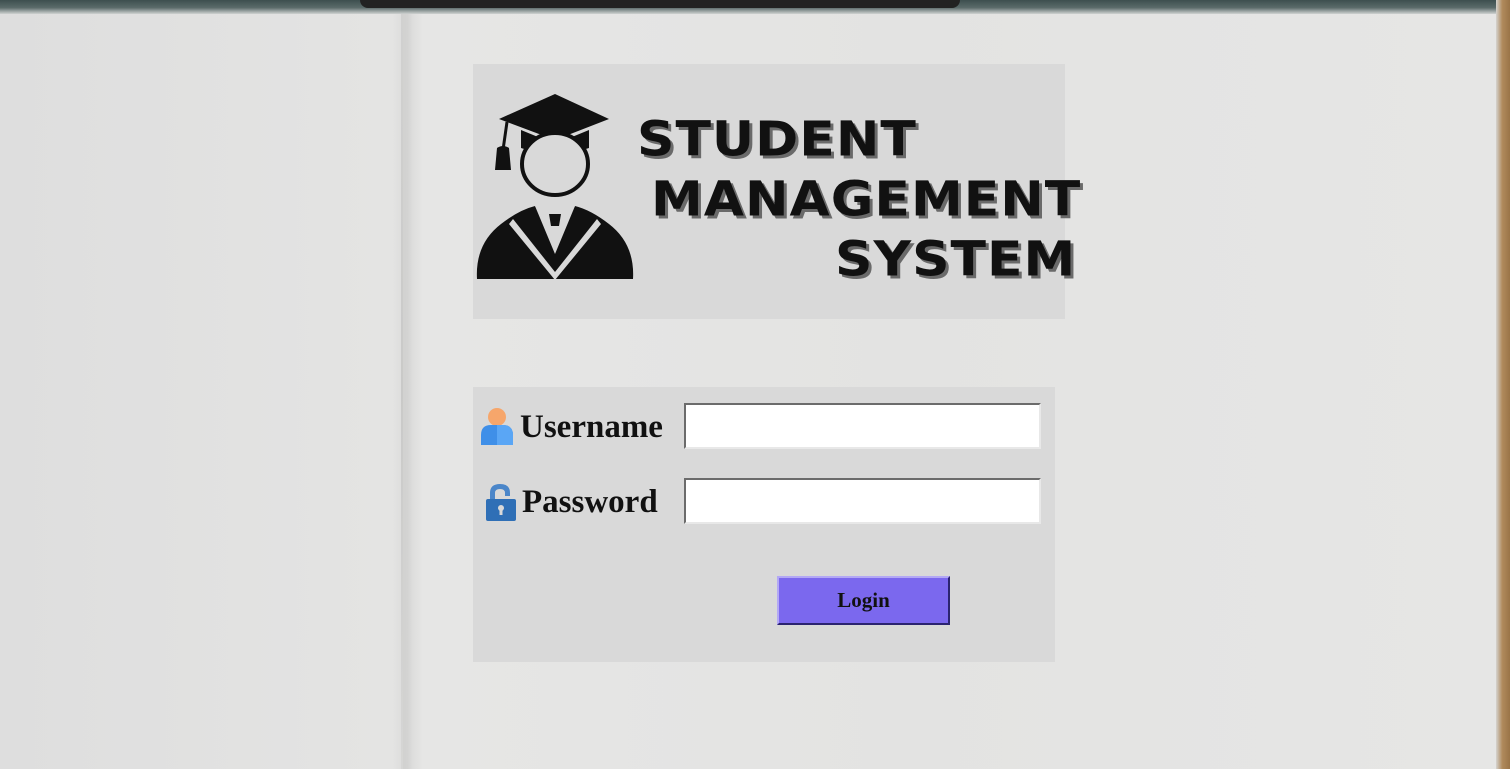 The height and width of the screenshot is (769, 1510). Describe the element at coordinates (501, 502) in the screenshot. I see `lock-icon` at that location.